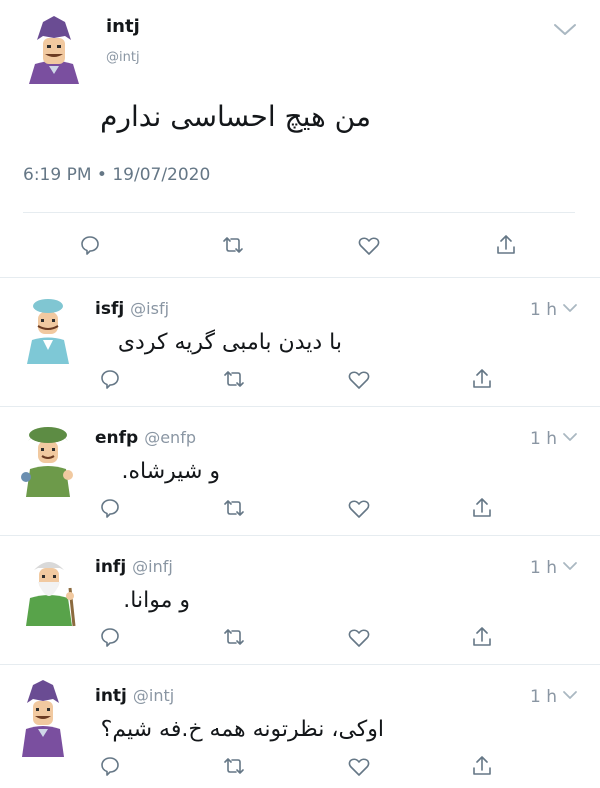  I want to click on reply-text: و موانا., so click(156, 600).